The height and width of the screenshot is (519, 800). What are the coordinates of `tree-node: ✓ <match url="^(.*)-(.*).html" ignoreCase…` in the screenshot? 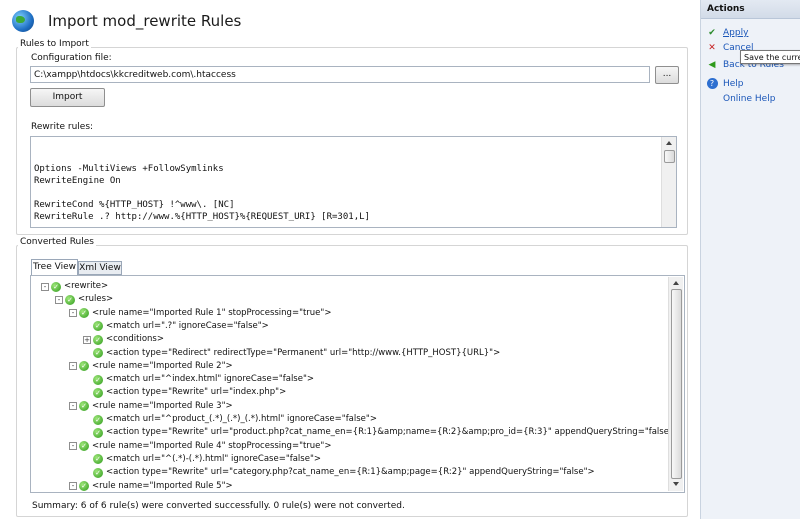 It's located at (202, 459).